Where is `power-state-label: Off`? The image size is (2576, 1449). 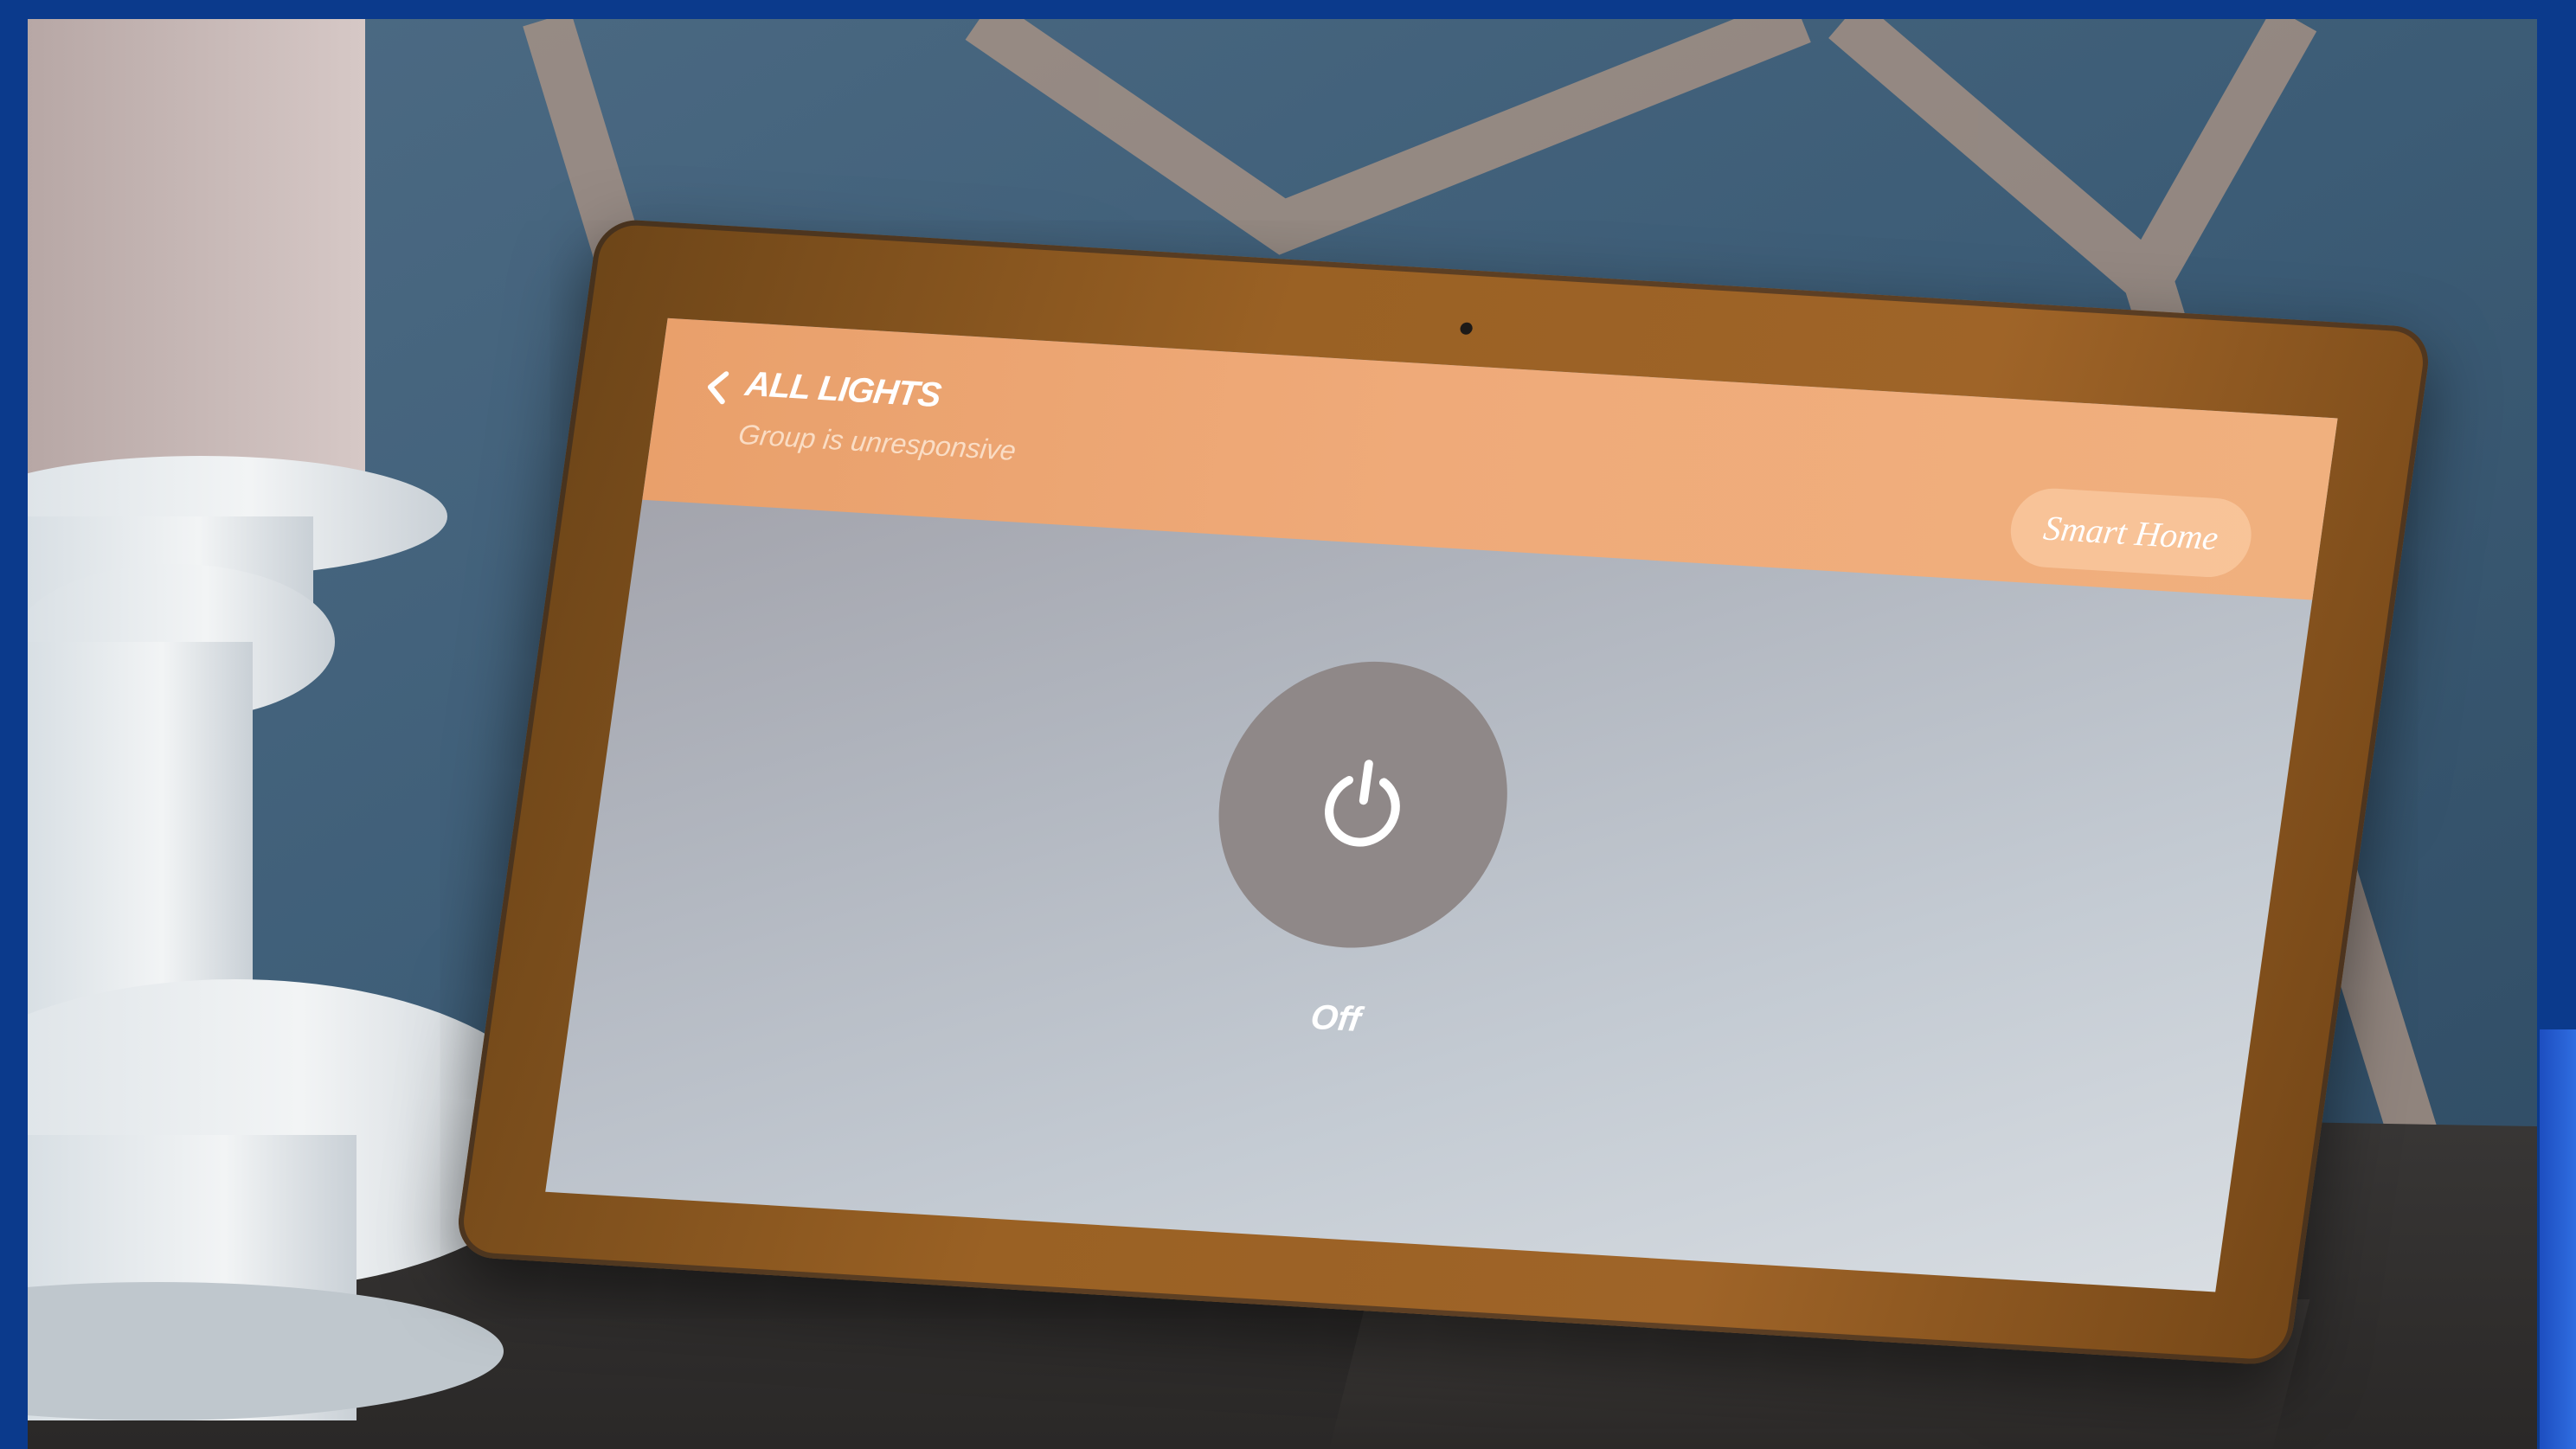
power-state-label: Off is located at coordinates (1336, 1018).